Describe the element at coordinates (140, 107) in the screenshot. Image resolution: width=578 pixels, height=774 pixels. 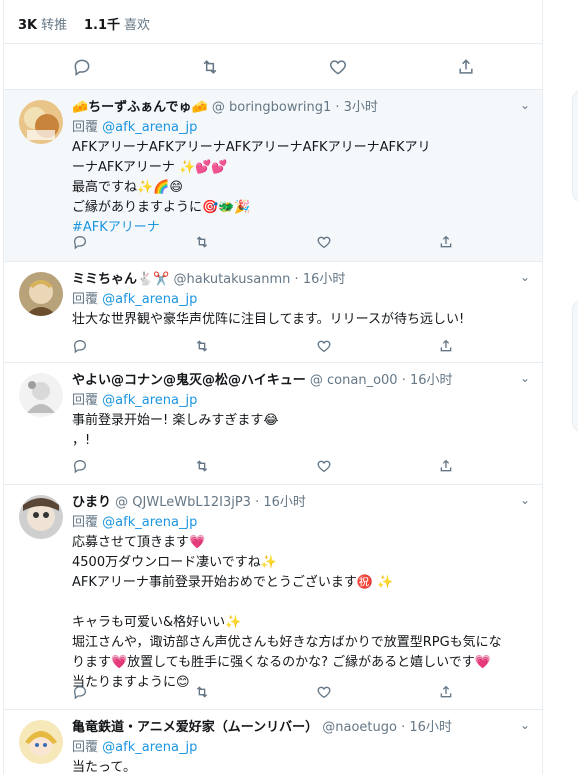
I see `author-name: 🧀ちーずふぁんでゅ🧀` at that location.